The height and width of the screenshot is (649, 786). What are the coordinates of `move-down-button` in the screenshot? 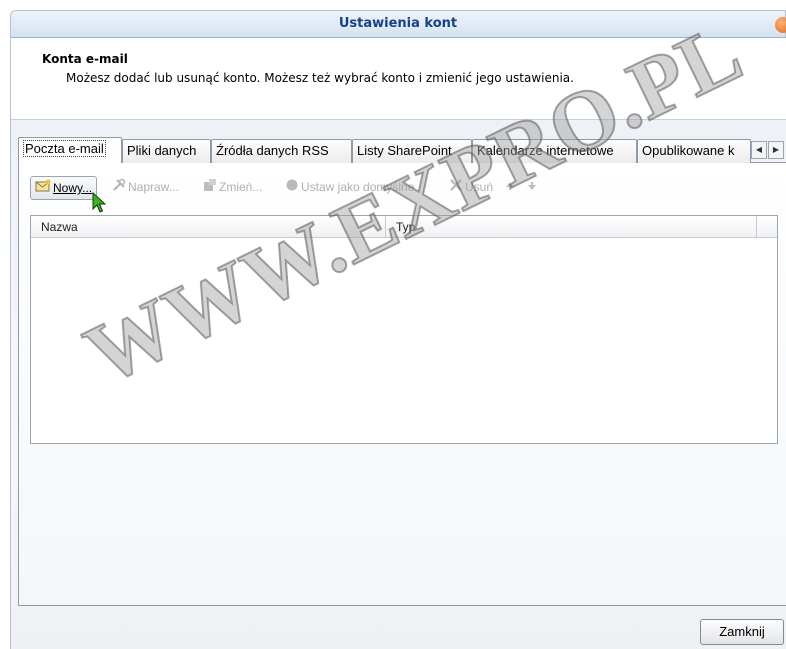 It's located at (533, 188).